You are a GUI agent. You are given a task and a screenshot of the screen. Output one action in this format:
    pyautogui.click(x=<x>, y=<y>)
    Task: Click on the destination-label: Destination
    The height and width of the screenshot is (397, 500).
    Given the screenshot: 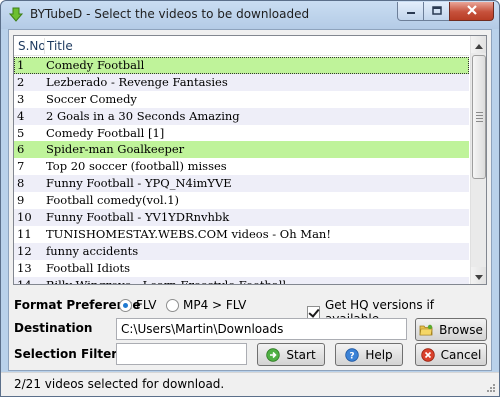 What is the action you would take?
    pyautogui.click(x=53, y=328)
    